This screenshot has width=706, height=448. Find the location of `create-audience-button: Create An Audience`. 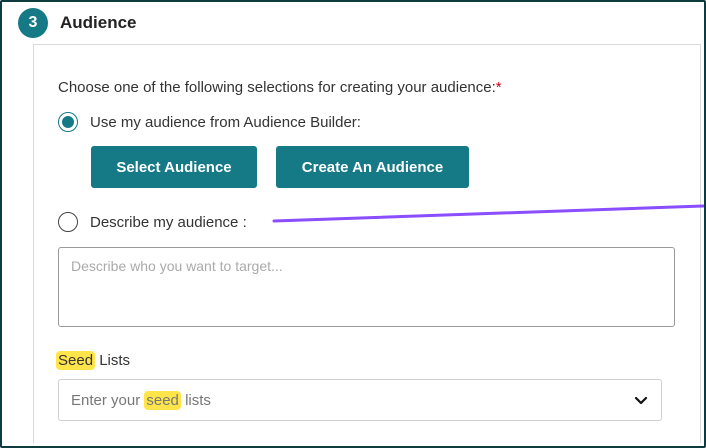

create-audience-button: Create An Audience is located at coordinates (372, 167).